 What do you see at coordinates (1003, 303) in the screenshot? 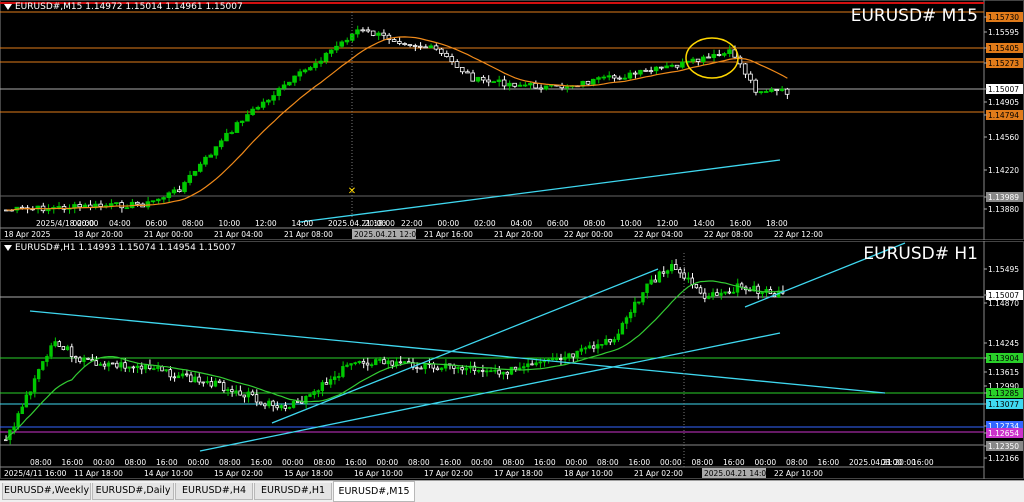
I see `price-label: 1.14870` at bounding box center [1003, 303].